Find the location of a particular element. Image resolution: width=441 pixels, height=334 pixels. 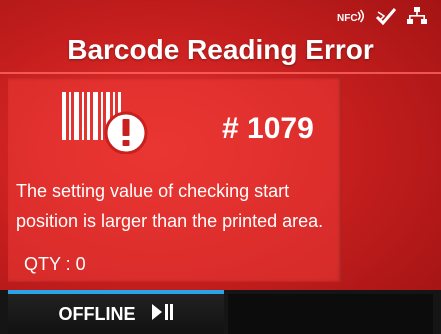

status-bar: NFC is located at coordinates (382, 18).